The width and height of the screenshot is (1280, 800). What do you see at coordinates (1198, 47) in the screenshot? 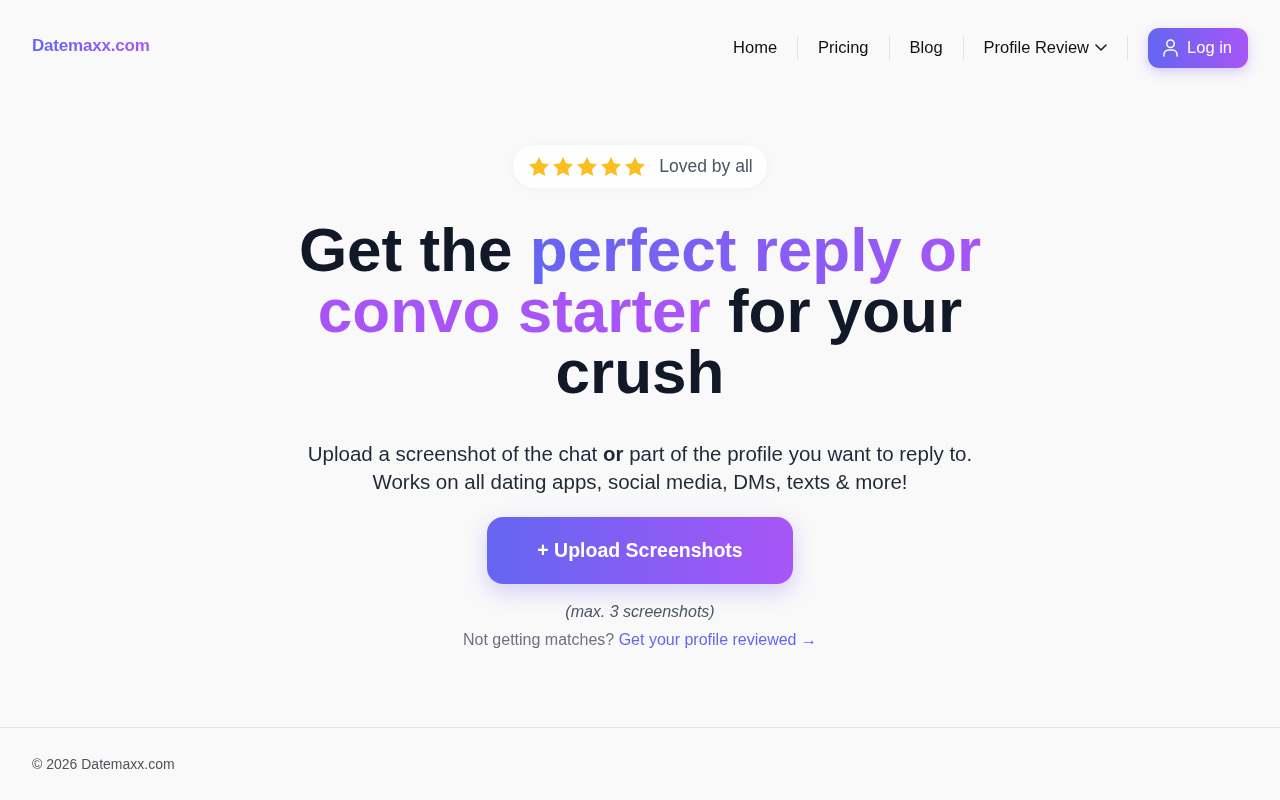
I see `login-button: Log in` at bounding box center [1198, 47].